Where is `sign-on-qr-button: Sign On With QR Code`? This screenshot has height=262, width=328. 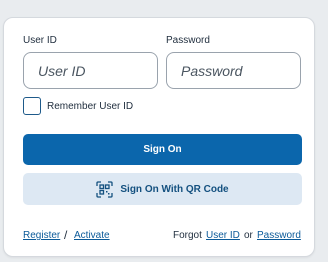
sign-on-qr-button: Sign On With QR Code is located at coordinates (162, 189).